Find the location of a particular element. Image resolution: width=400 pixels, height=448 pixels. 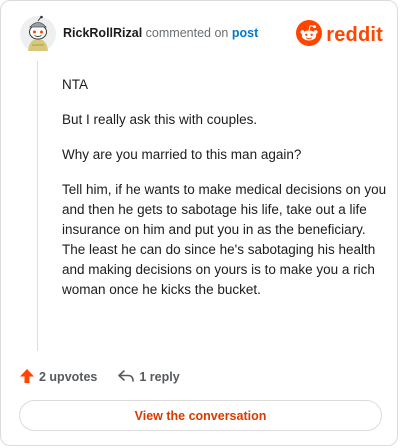

reddit-brand: reddit is located at coordinates (339, 35).